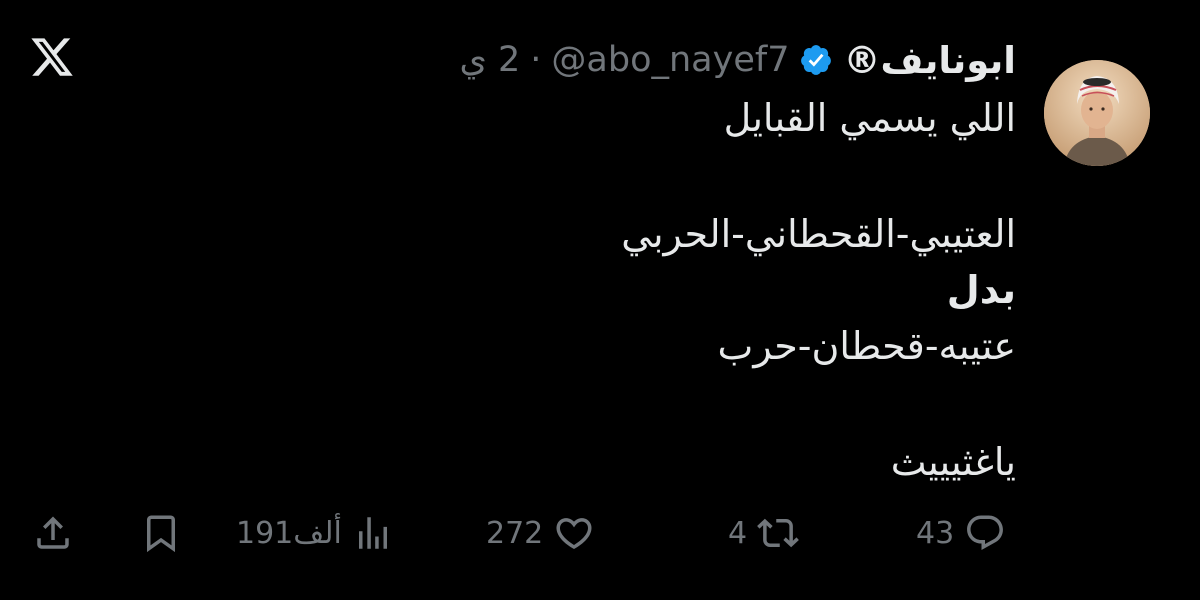 This screenshot has width=1200, height=600. I want to click on share-button, so click(53, 533).